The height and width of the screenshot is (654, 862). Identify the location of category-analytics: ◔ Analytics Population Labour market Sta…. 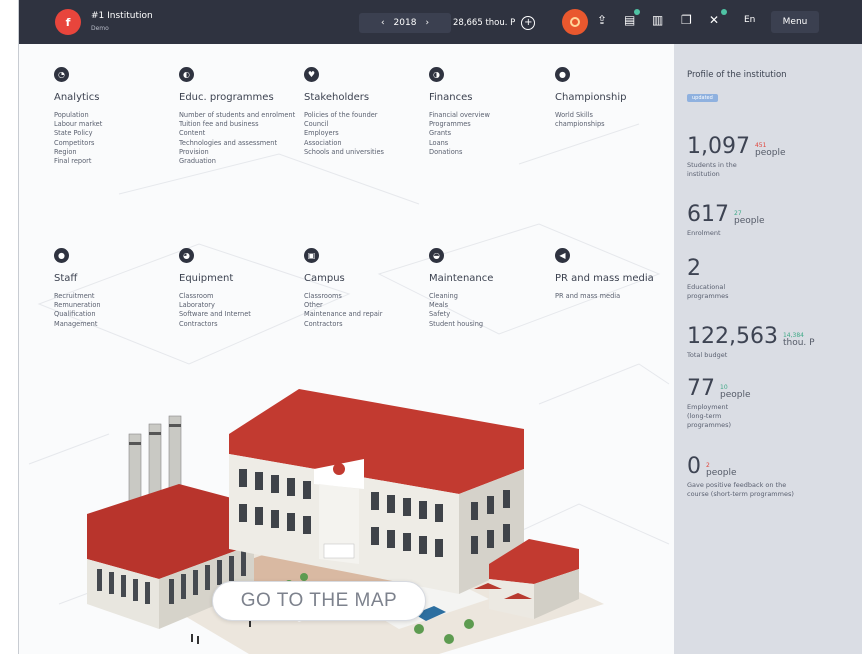
(116, 116).